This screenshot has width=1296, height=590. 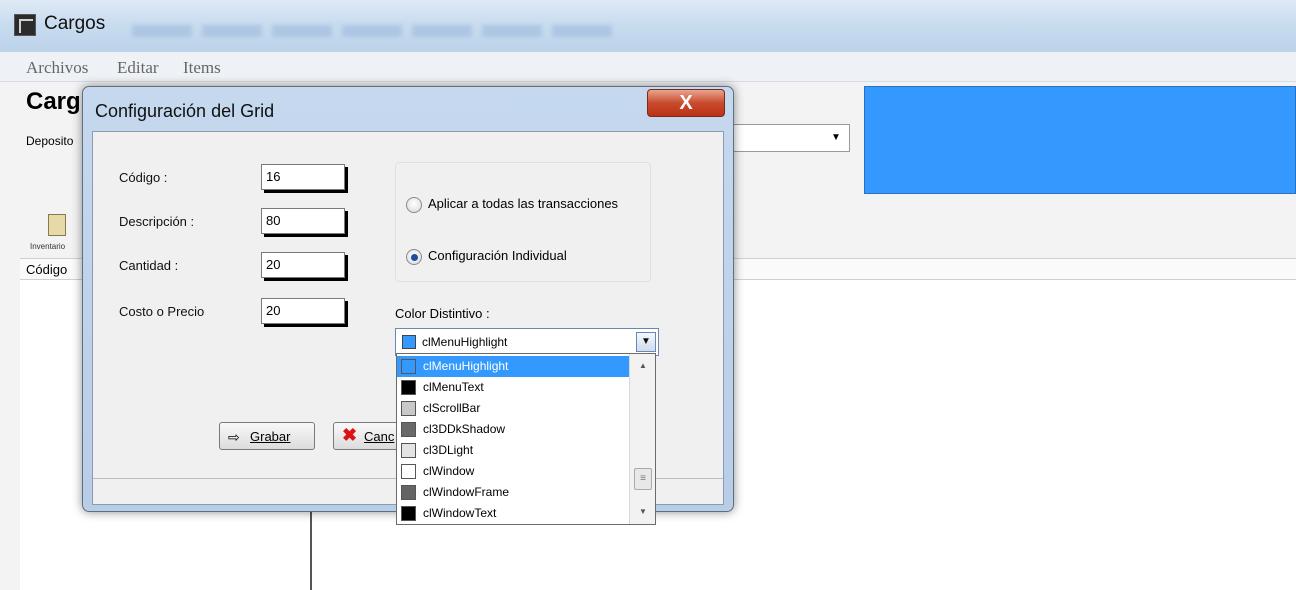 What do you see at coordinates (303, 177) in the screenshot?
I see `codigo-input: 16` at bounding box center [303, 177].